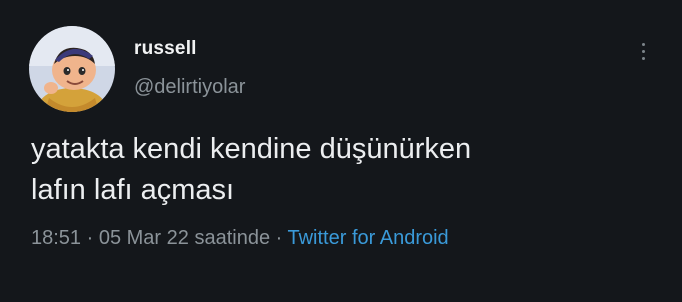 The height and width of the screenshot is (302, 682). What do you see at coordinates (184, 238) in the screenshot?
I see `tweet-date: 05 Mar 22 saatinde` at bounding box center [184, 238].